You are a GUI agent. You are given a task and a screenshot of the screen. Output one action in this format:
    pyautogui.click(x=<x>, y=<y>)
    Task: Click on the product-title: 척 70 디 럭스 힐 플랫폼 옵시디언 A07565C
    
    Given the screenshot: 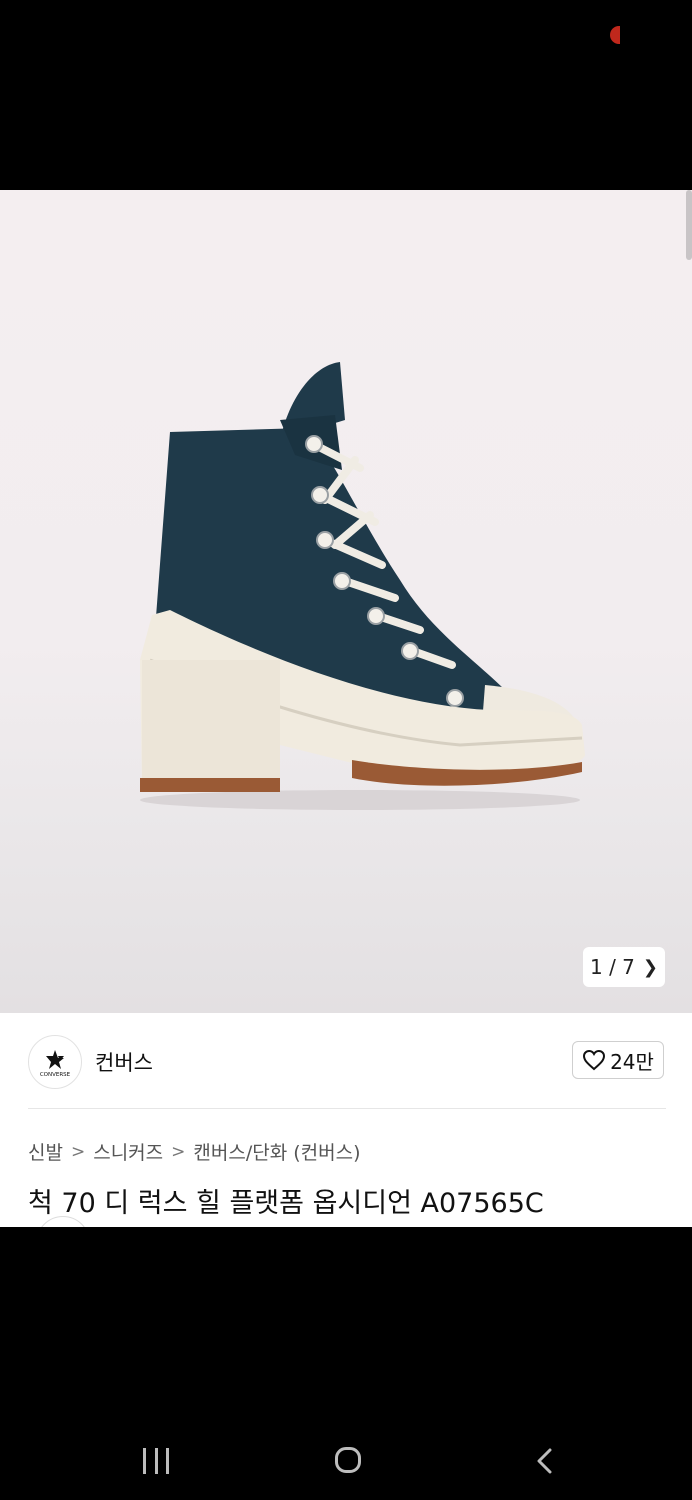 What is the action you would take?
    pyautogui.click(x=286, y=1203)
    